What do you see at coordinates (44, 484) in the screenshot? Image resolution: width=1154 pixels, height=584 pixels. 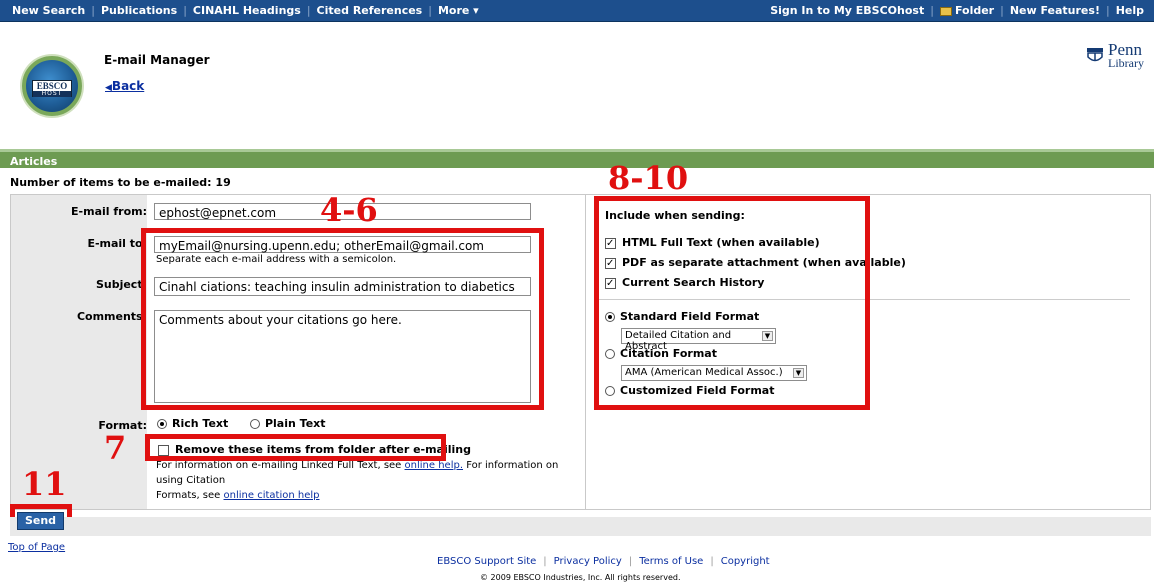 I see `annotation-label-11: 11` at bounding box center [44, 484].